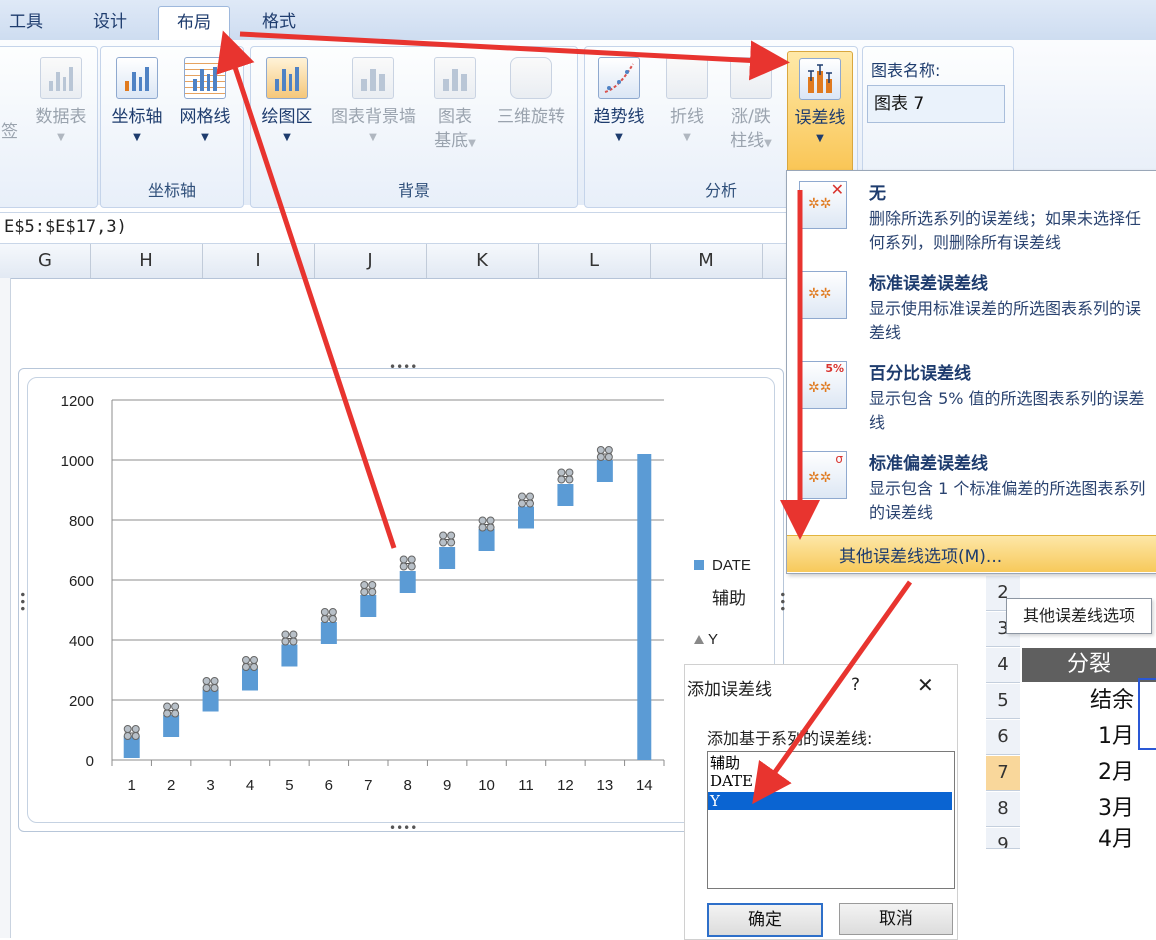  I want to click on column-header: G, so click(45, 261).